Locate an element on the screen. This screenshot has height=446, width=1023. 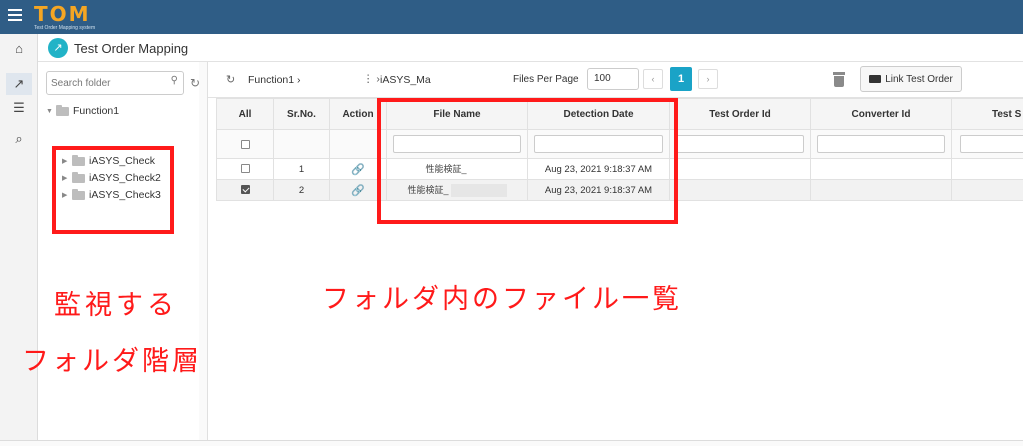
external-link-icon: ↗ is located at coordinates (19, 84).